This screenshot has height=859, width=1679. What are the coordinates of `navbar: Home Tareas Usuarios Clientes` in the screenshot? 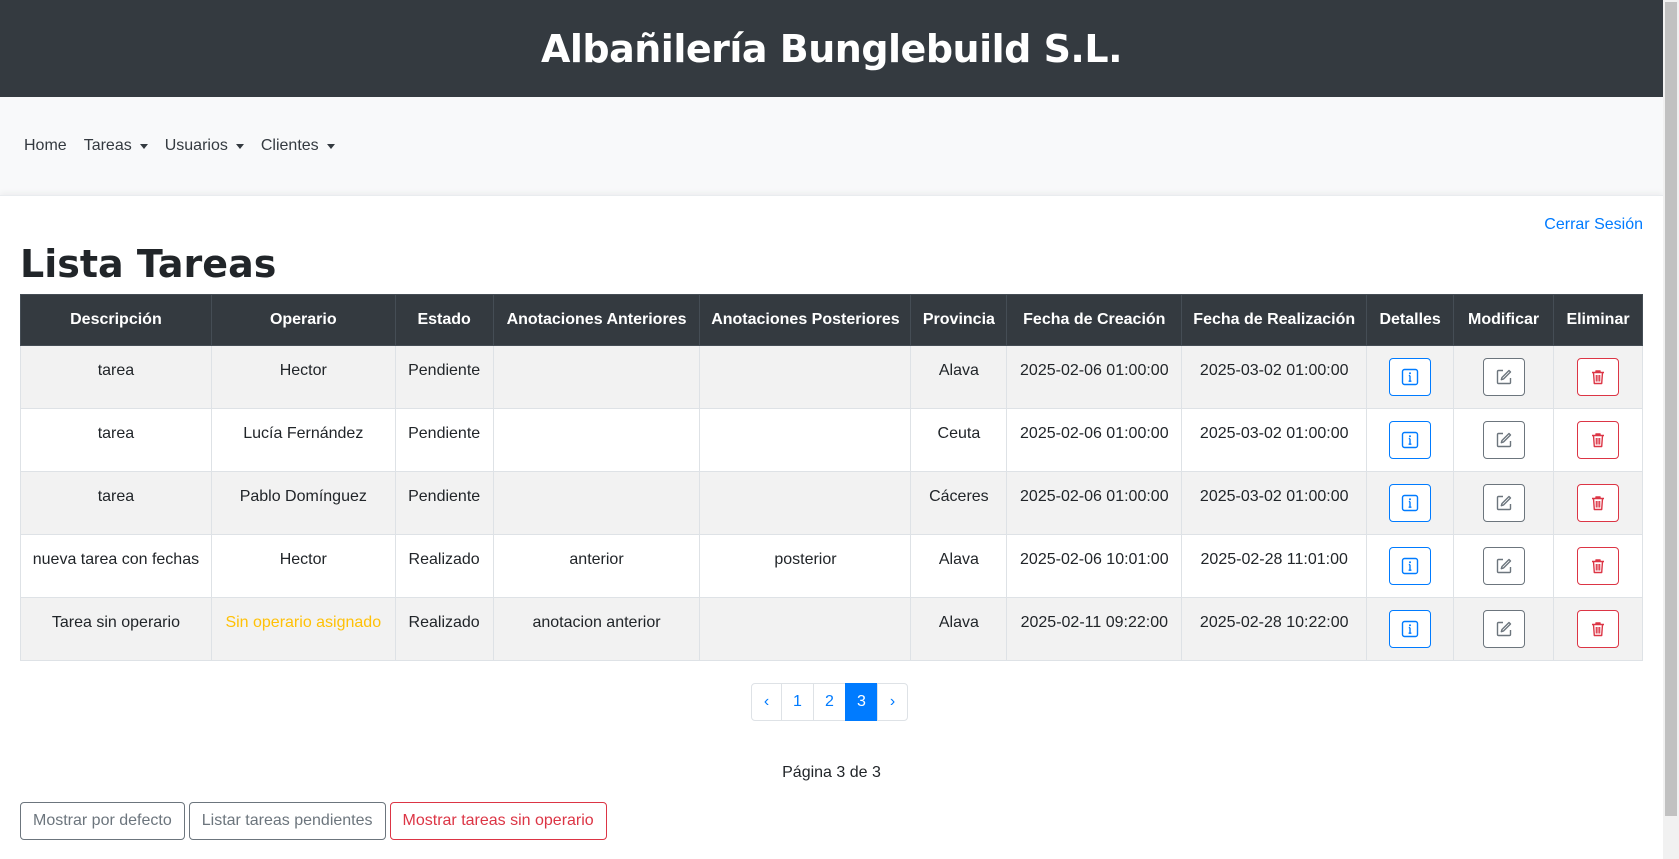 It's located at (831, 146).